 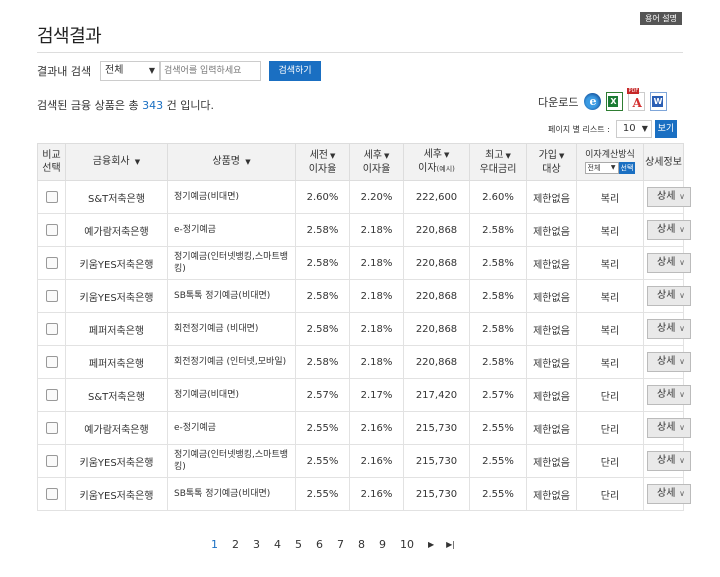 I want to click on company-cell: 예가람저축은행, so click(x=116, y=230).